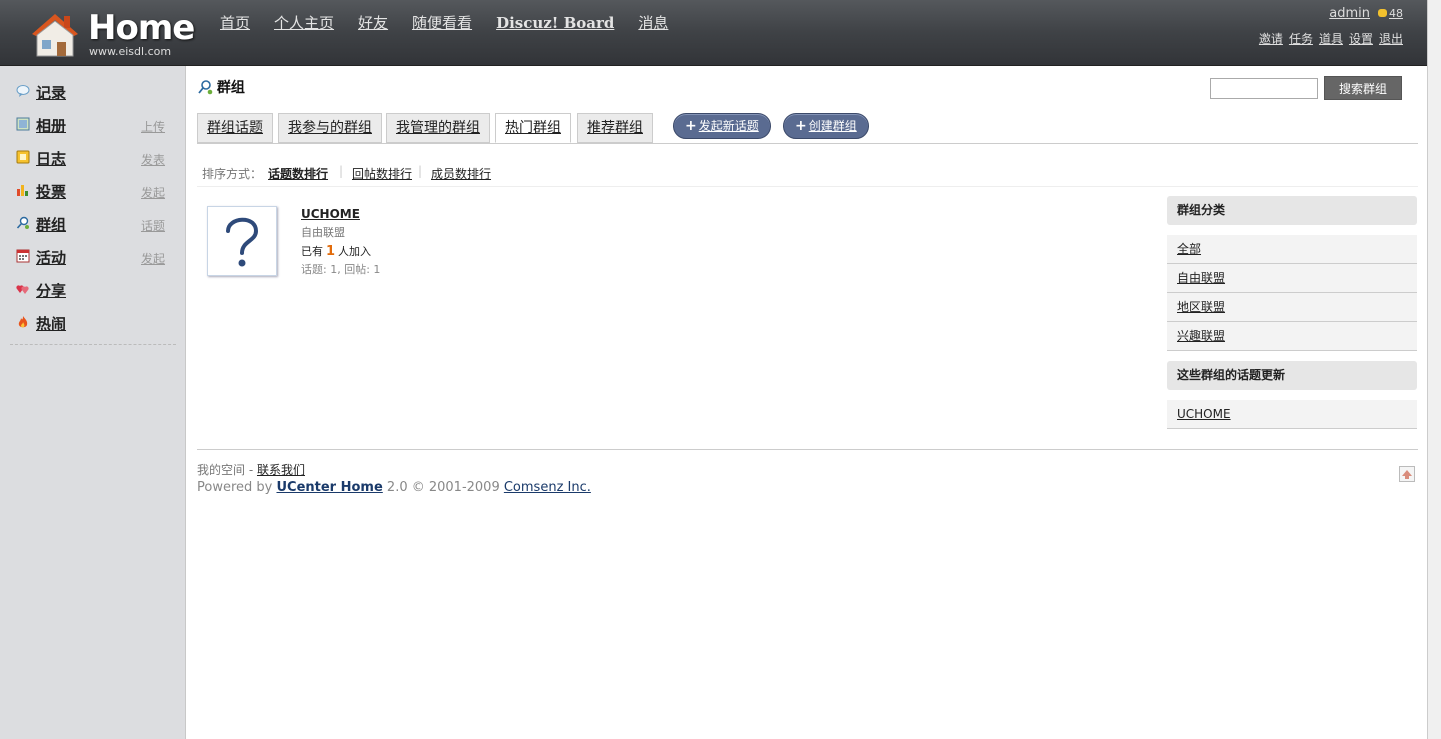 This screenshot has width=1441, height=739. I want to click on sort-by-replies: 回帖数排行, so click(382, 173).